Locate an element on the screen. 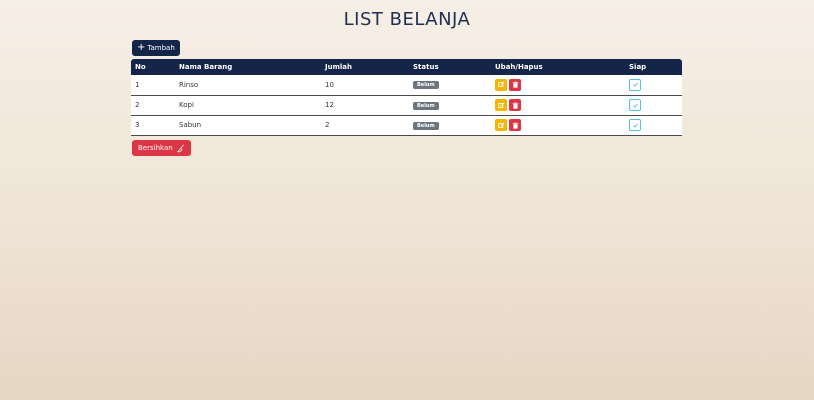 The image size is (814, 400). header-no: No is located at coordinates (140, 67).